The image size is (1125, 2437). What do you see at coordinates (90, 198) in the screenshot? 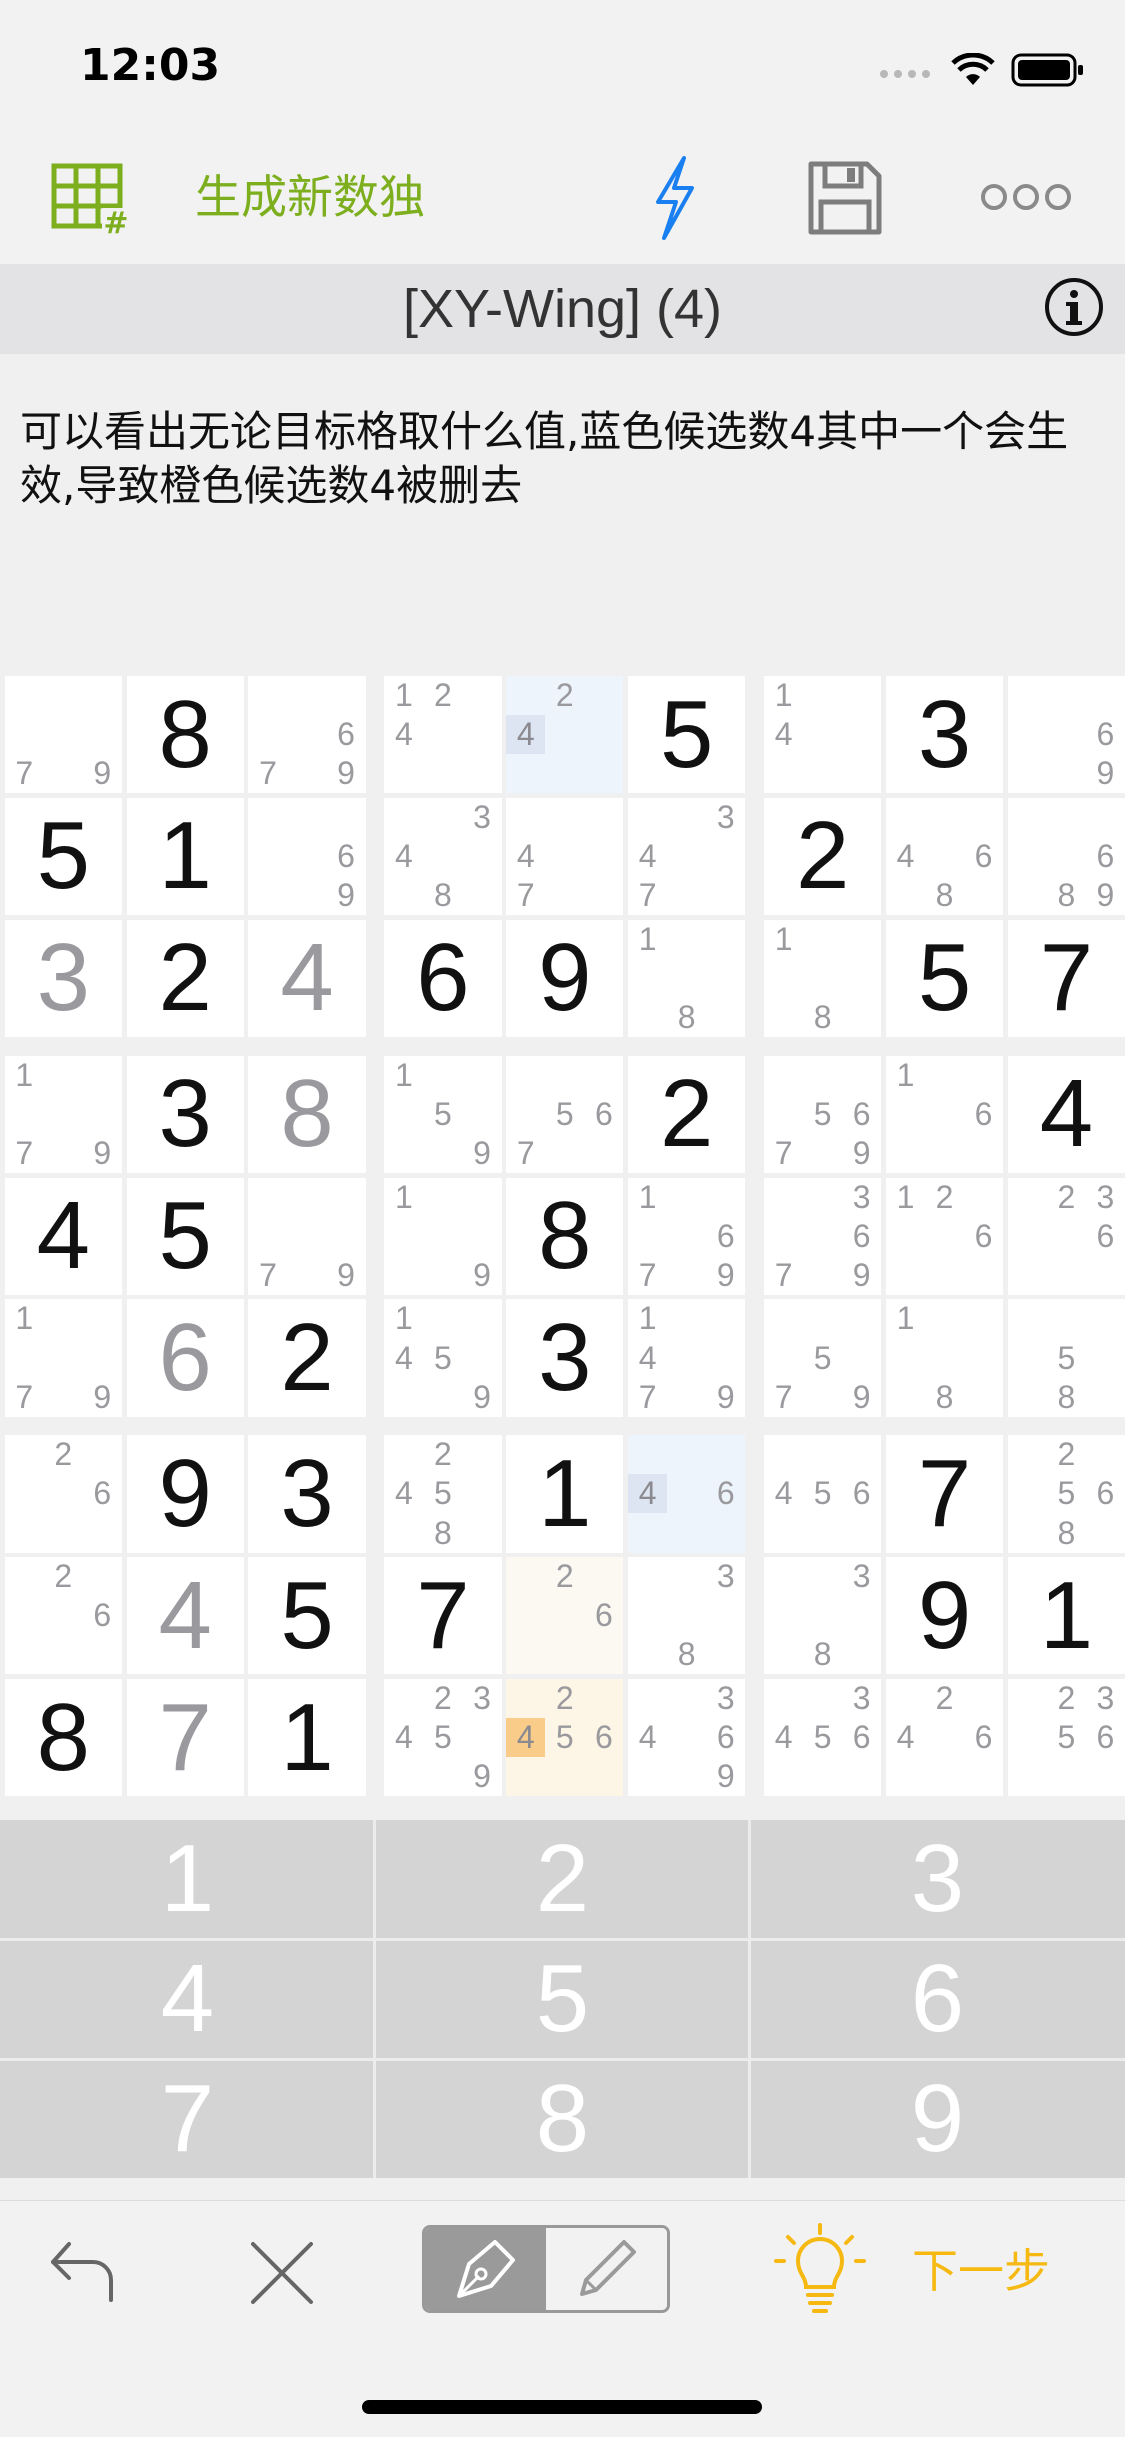
I see `grid-menu-button: #` at bounding box center [90, 198].